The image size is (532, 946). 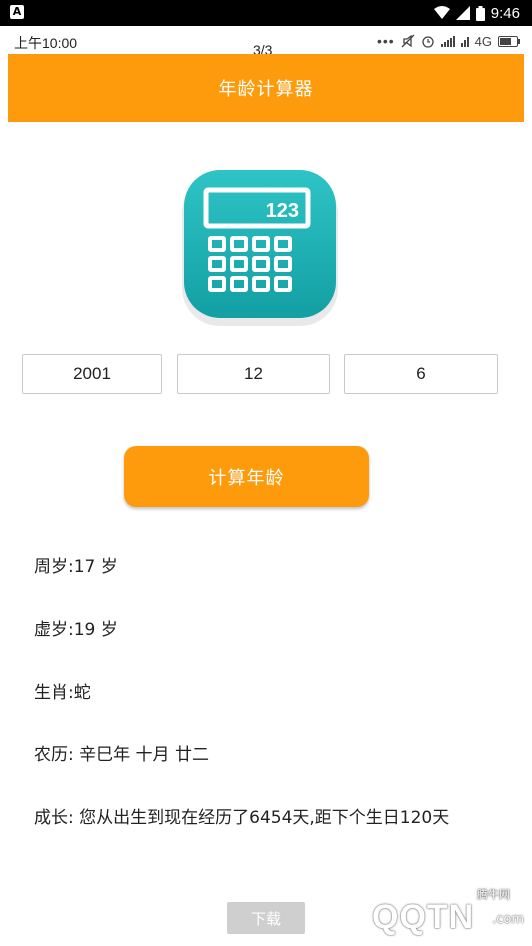 What do you see at coordinates (92, 374) in the screenshot?
I see `year-input: 2001` at bounding box center [92, 374].